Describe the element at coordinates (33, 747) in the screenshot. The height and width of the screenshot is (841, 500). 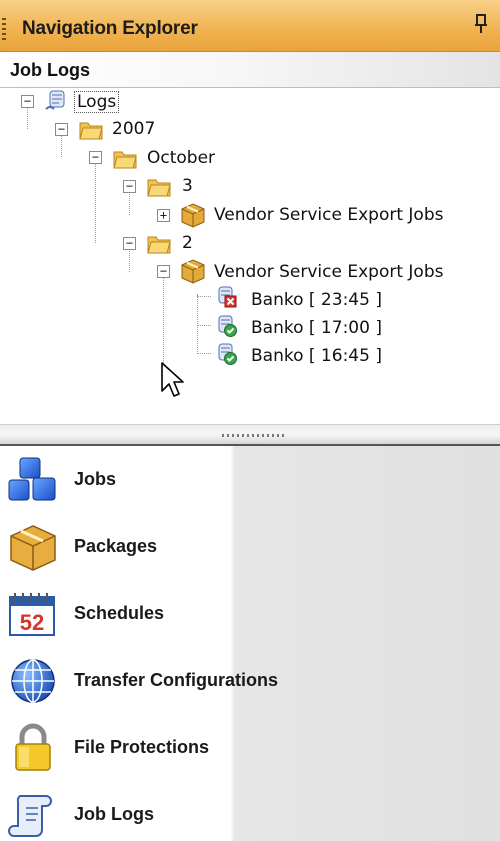
I see `padlock-icon` at that location.